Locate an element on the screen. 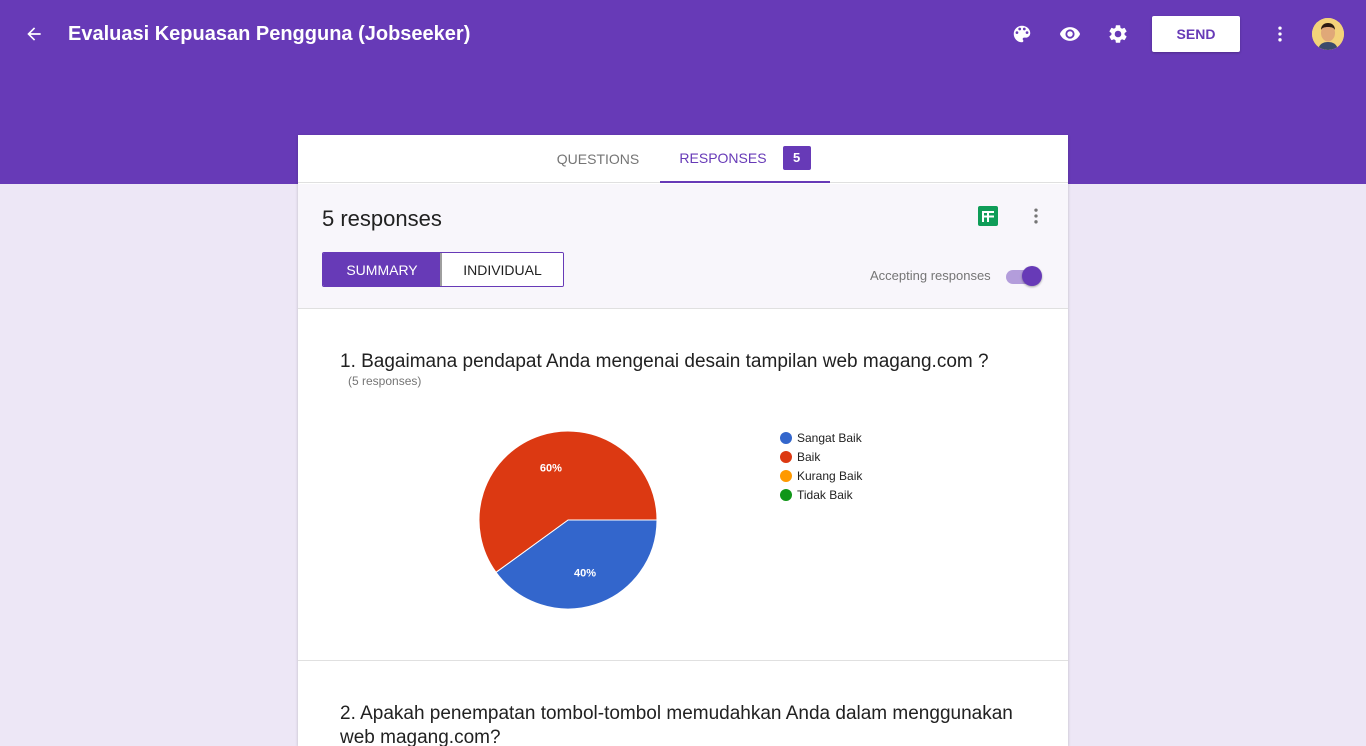 The image size is (1366, 746). tab-questions: QUESTIONS is located at coordinates (598, 159).